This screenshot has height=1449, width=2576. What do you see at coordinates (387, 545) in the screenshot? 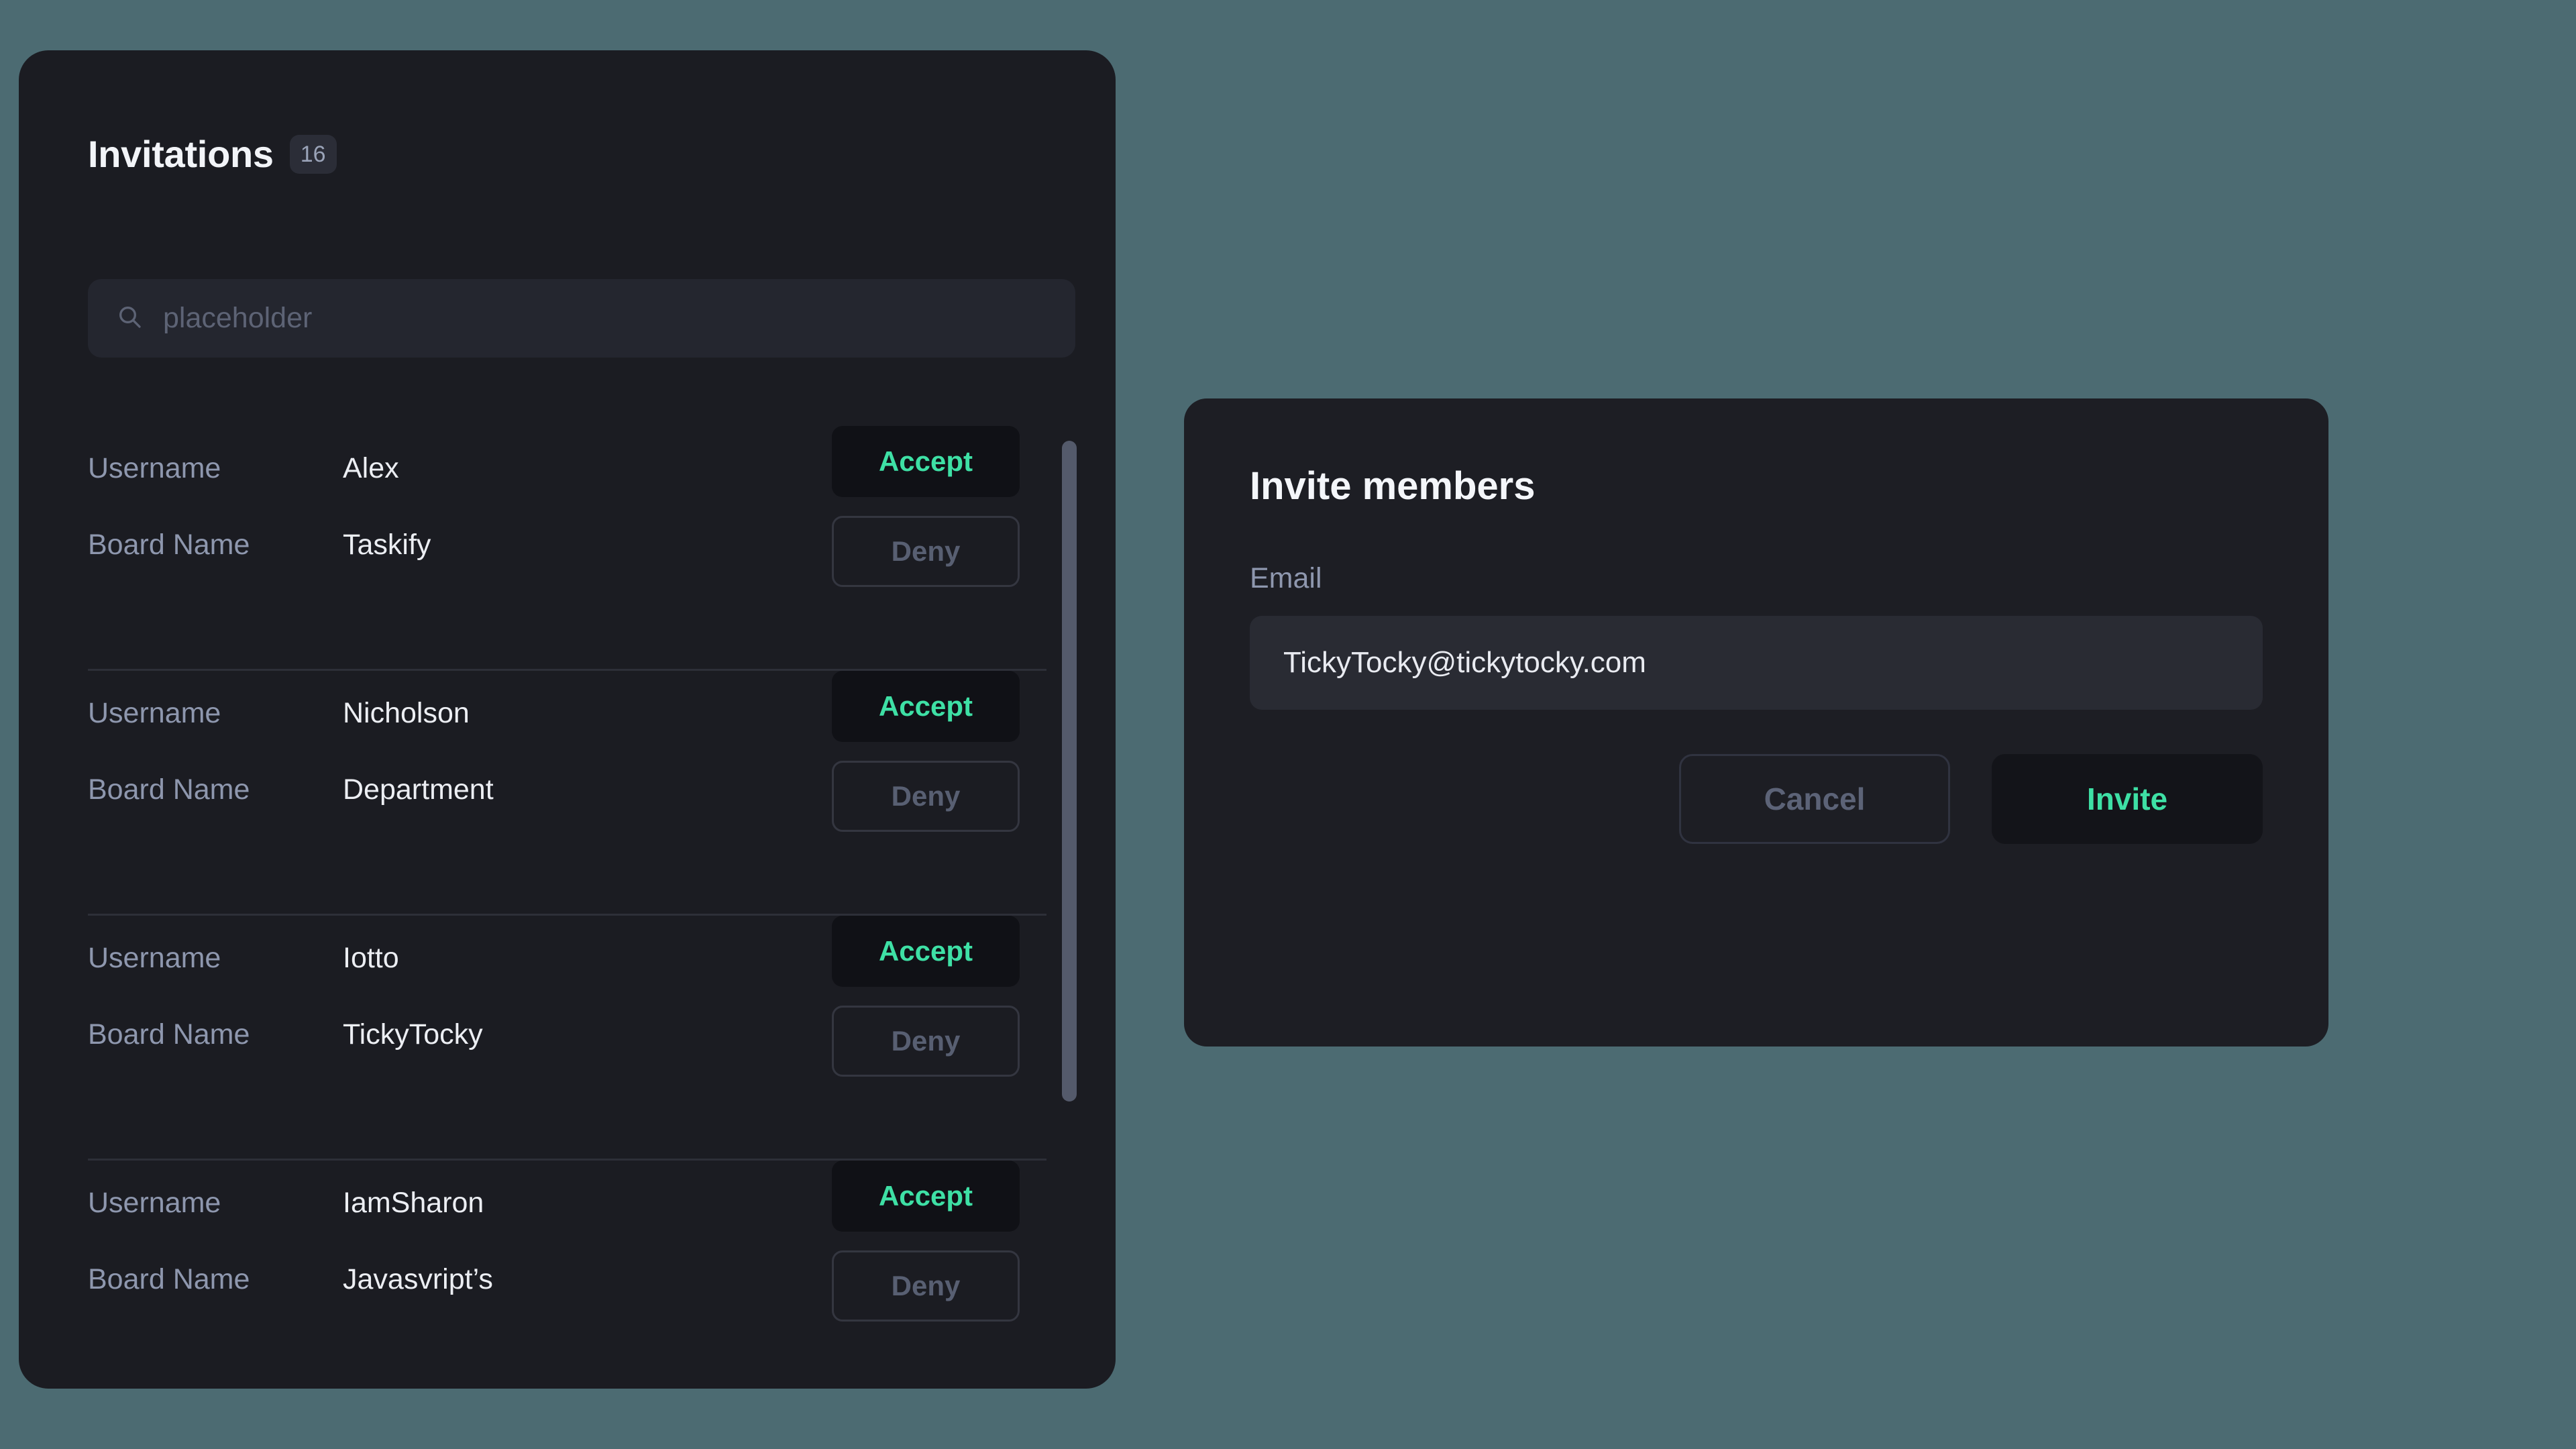
I see `board-name-value: Taskify` at bounding box center [387, 545].